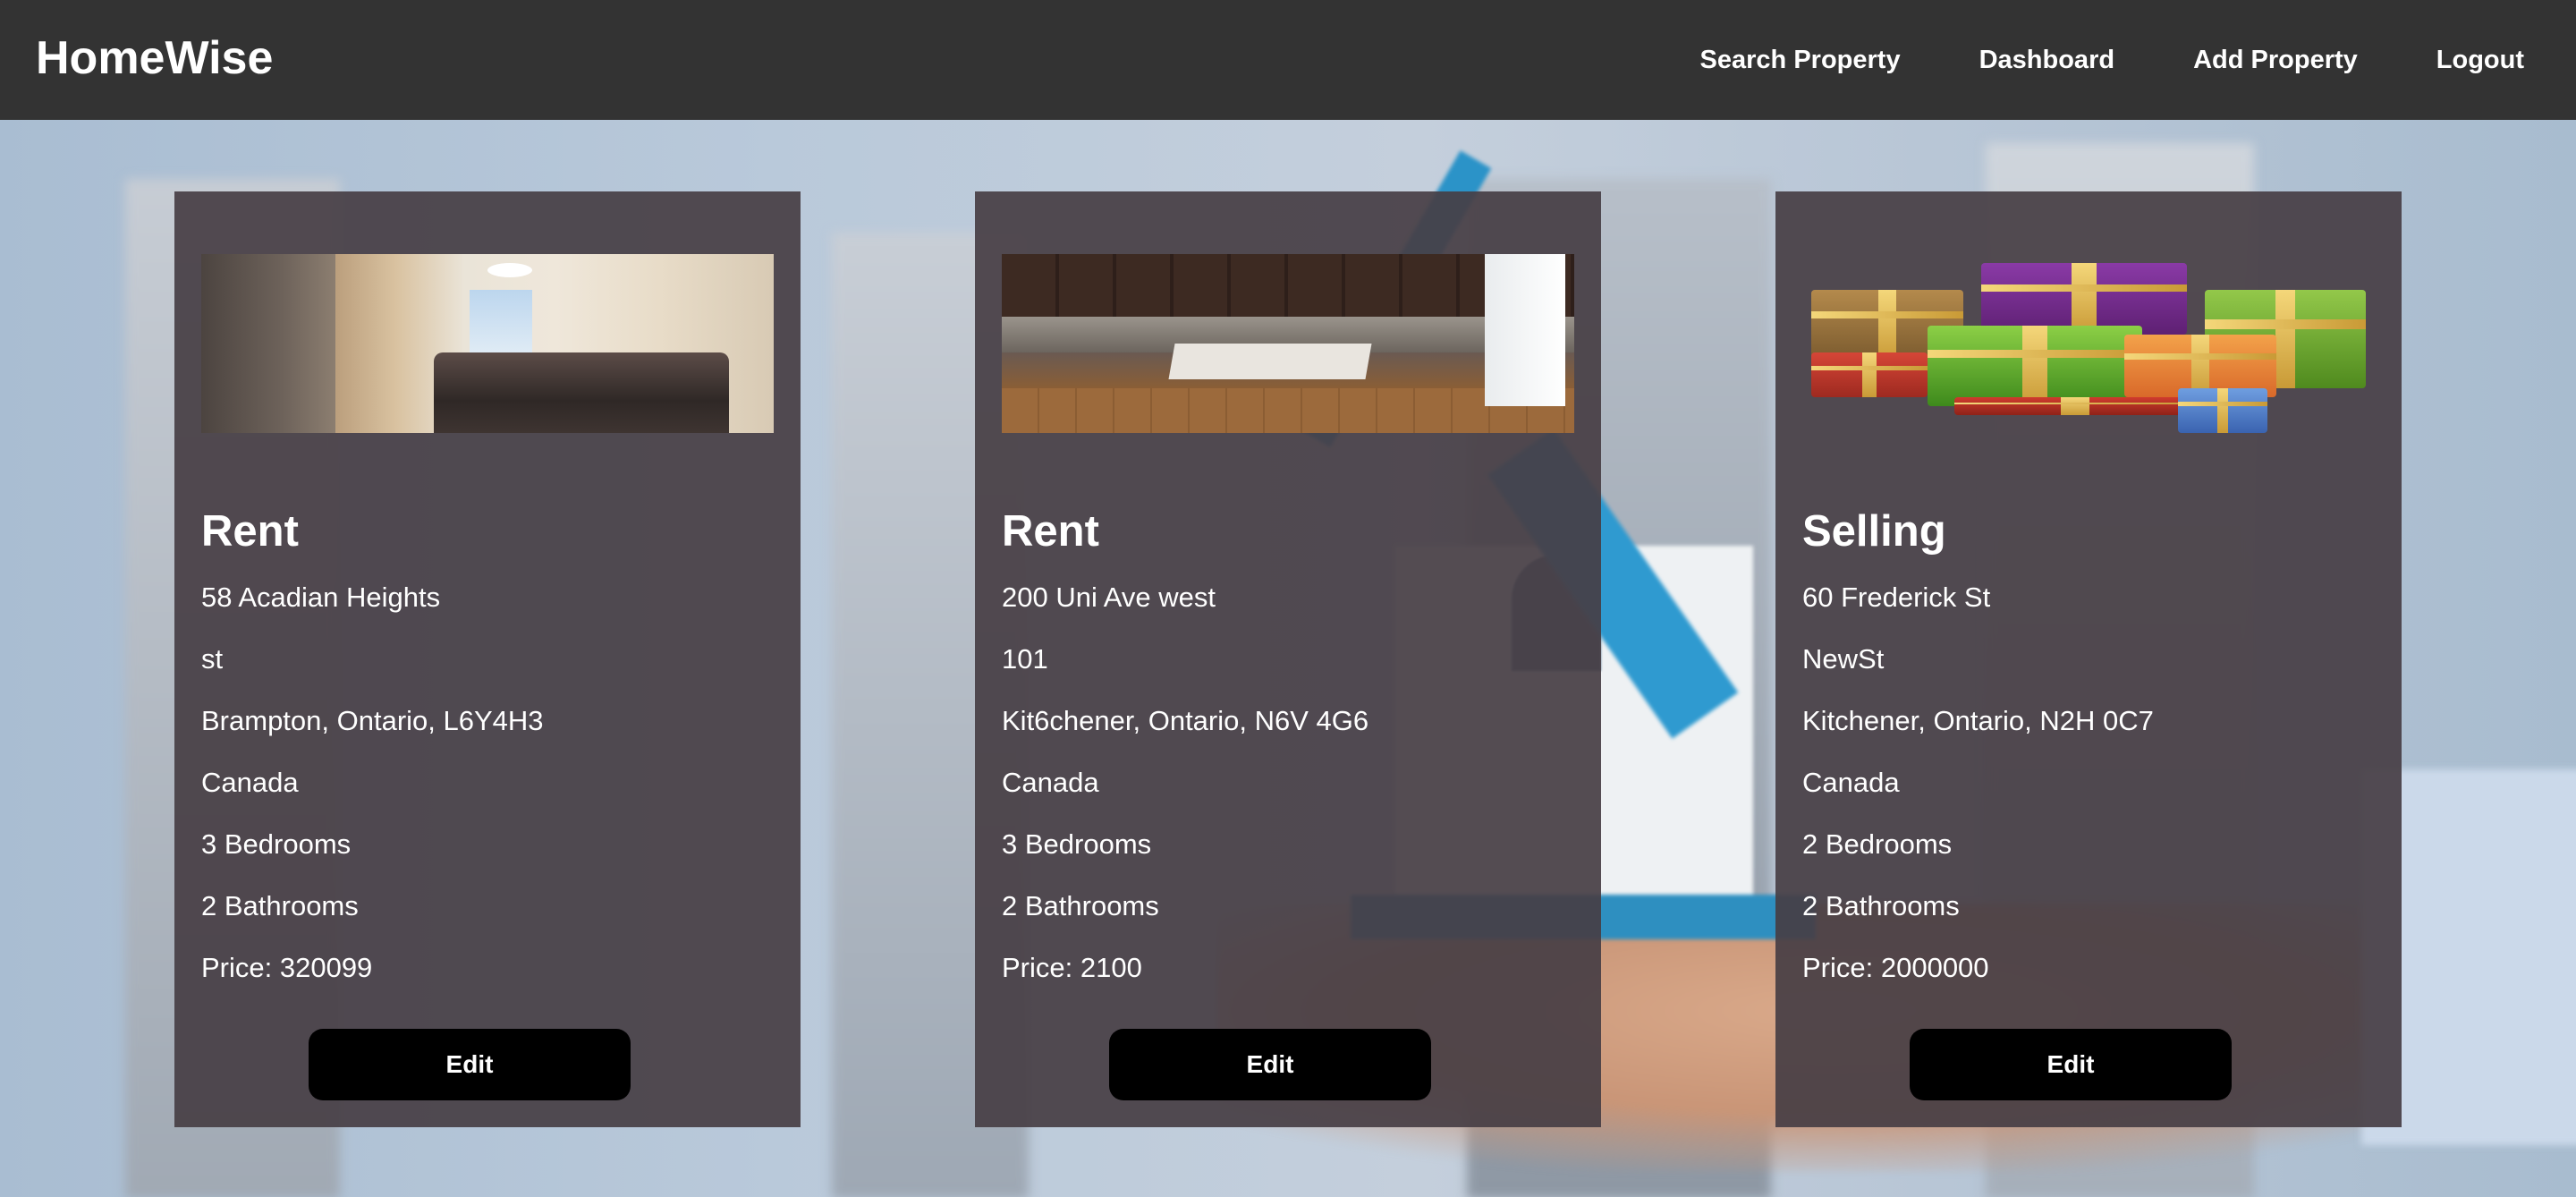 This screenshot has width=2576, height=1197. Describe the element at coordinates (212, 659) in the screenshot. I see `property-address-line2: st` at that location.